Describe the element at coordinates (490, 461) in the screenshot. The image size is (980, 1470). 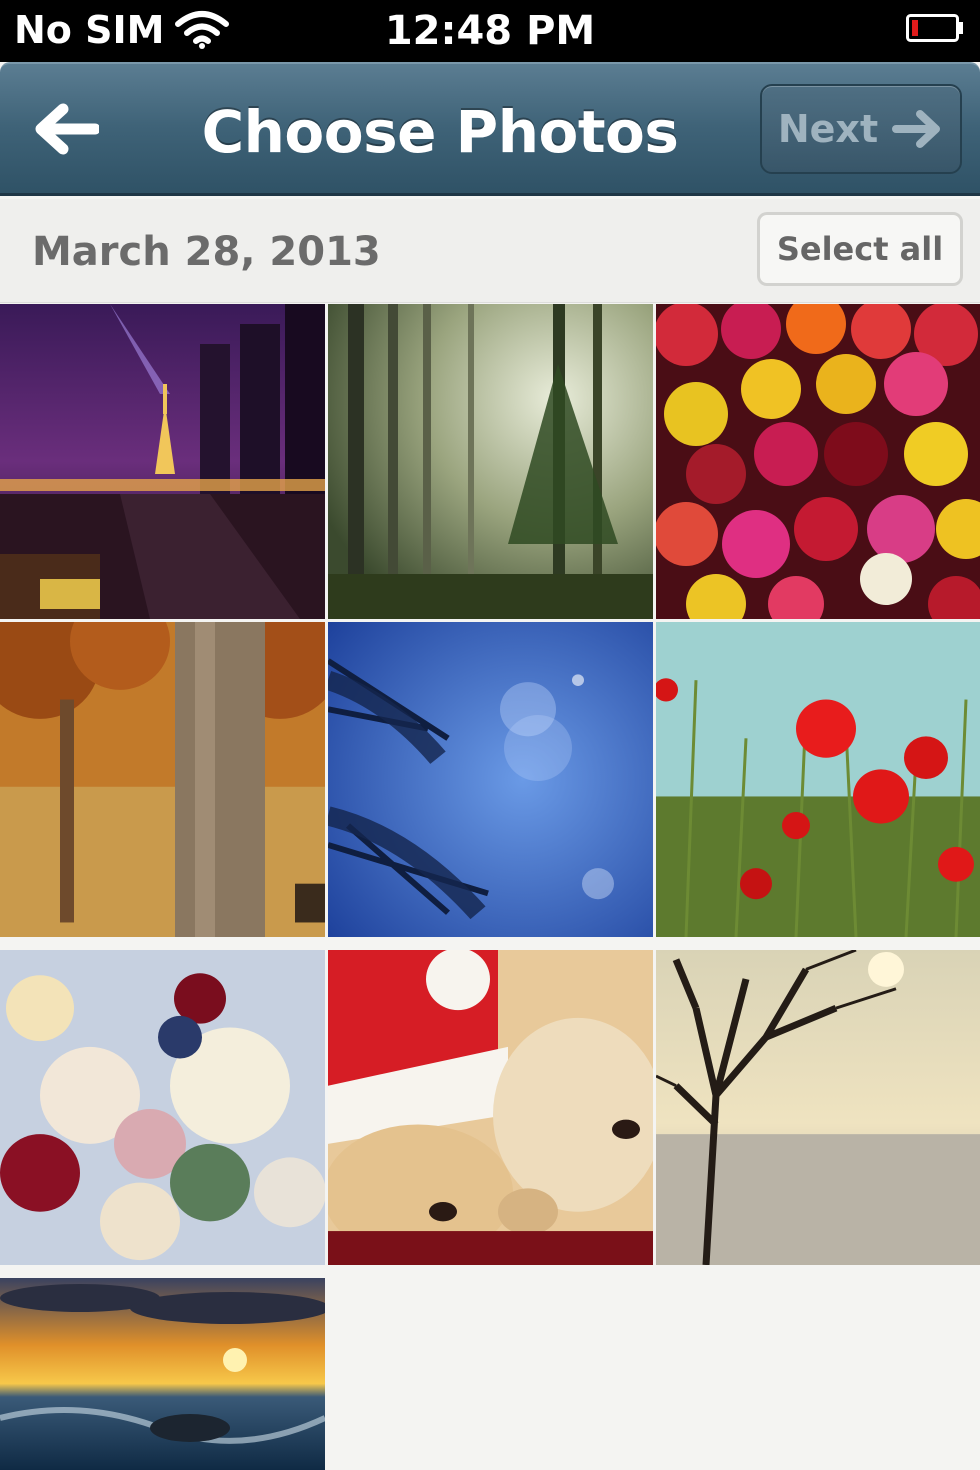
I see `photo-thumbnail-forest` at that location.